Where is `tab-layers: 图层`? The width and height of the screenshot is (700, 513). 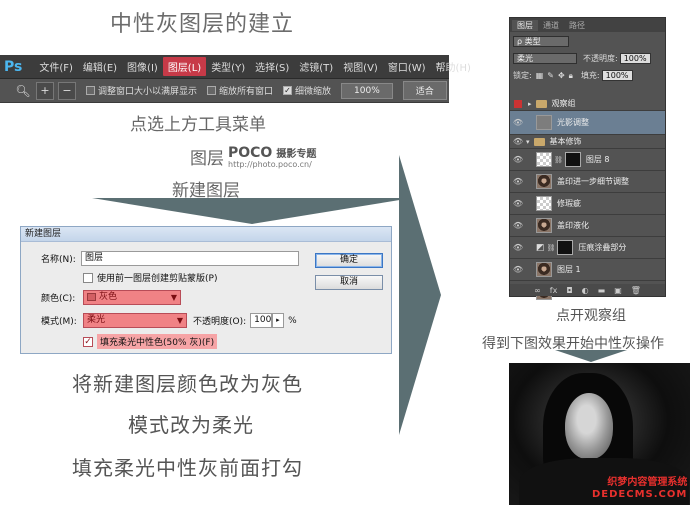
tab-layers: 图层 is located at coordinates (525, 25).